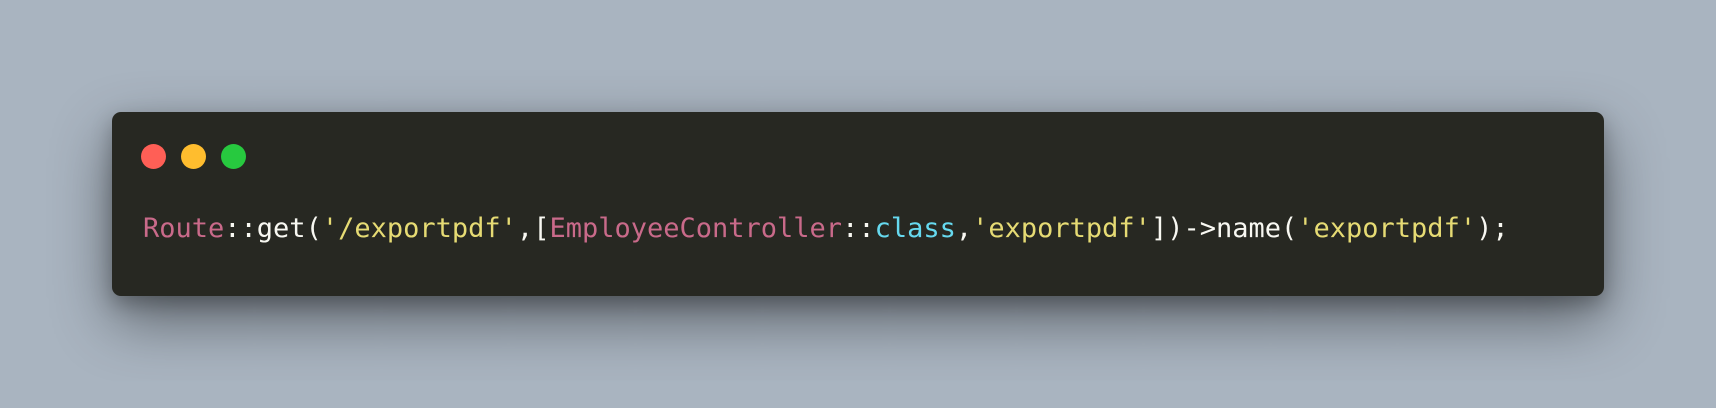  What do you see at coordinates (419, 228) in the screenshot?
I see `code-token-string-path: '/exportpdf'` at bounding box center [419, 228].